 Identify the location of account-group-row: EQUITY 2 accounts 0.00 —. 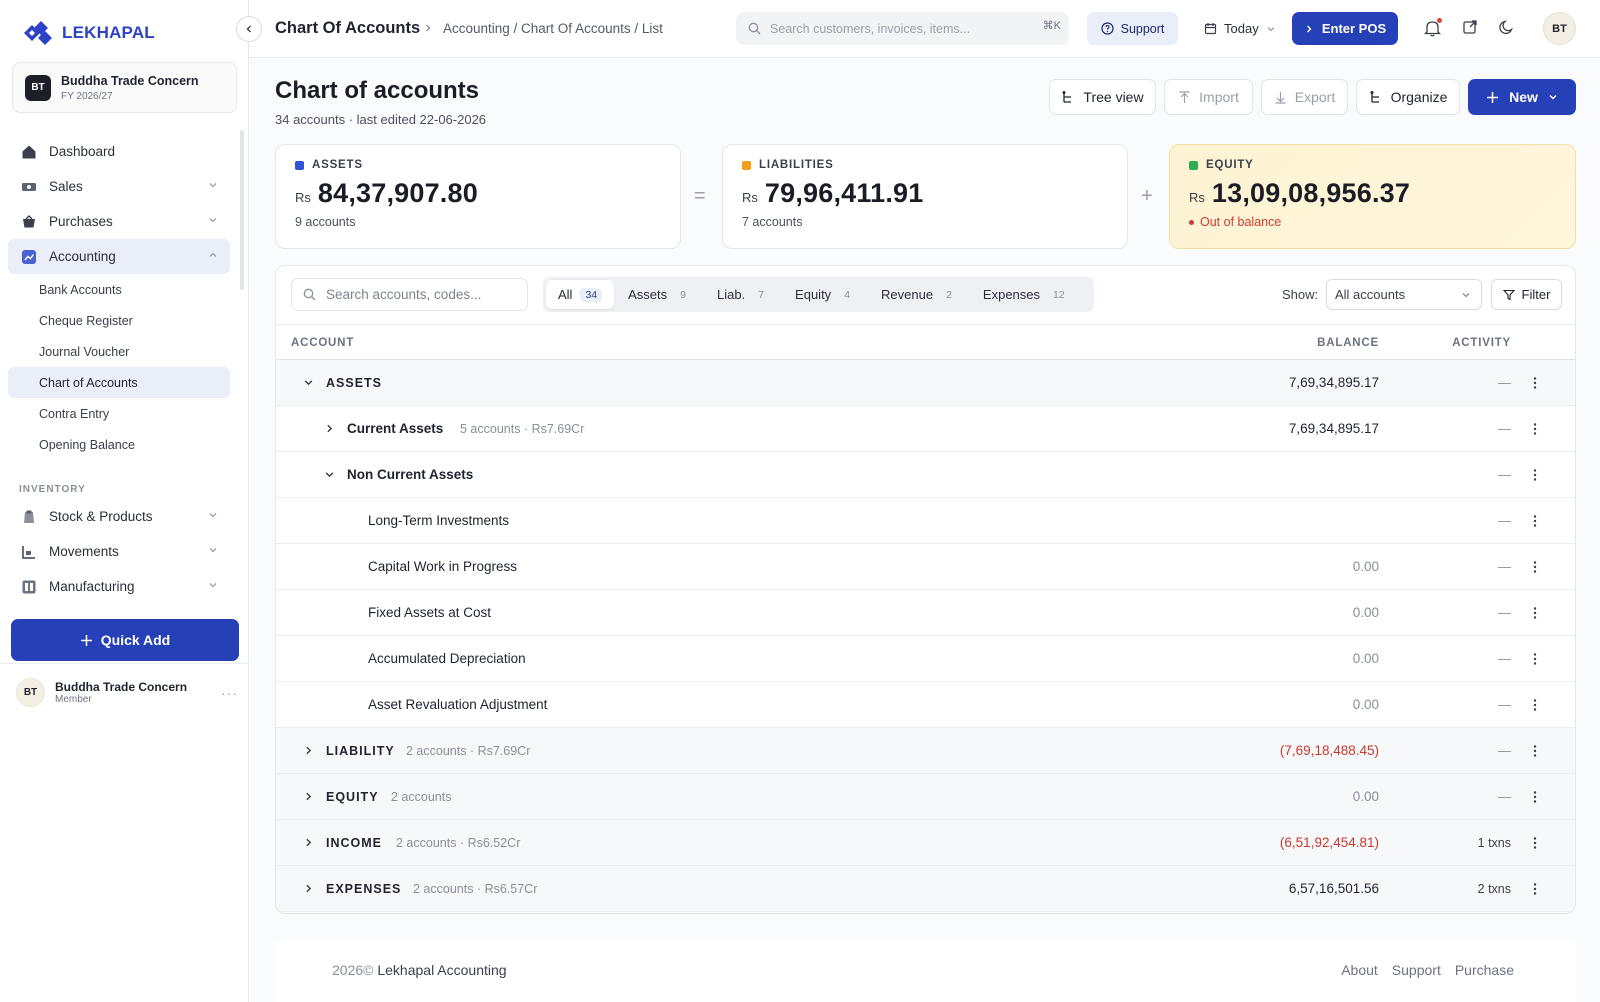
(925, 797).